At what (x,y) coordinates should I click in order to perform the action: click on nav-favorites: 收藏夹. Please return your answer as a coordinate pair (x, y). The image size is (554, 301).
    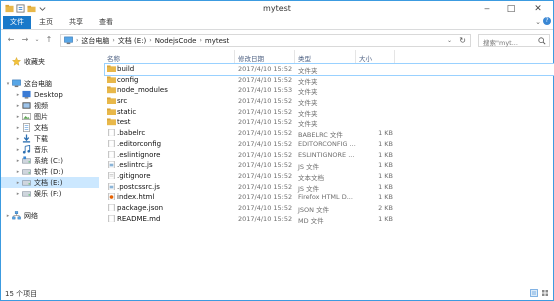
    Looking at the image, I should click on (50, 61).